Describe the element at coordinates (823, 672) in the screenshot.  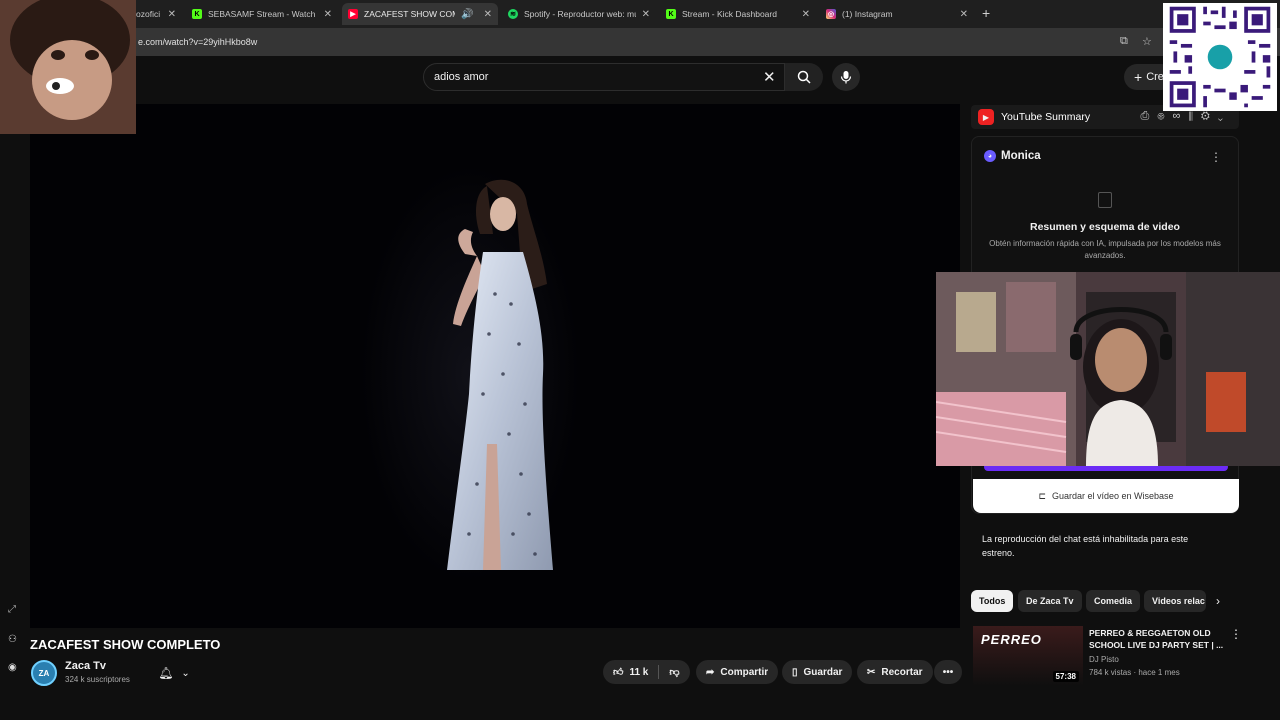
I see `save-label: Guardar` at that location.